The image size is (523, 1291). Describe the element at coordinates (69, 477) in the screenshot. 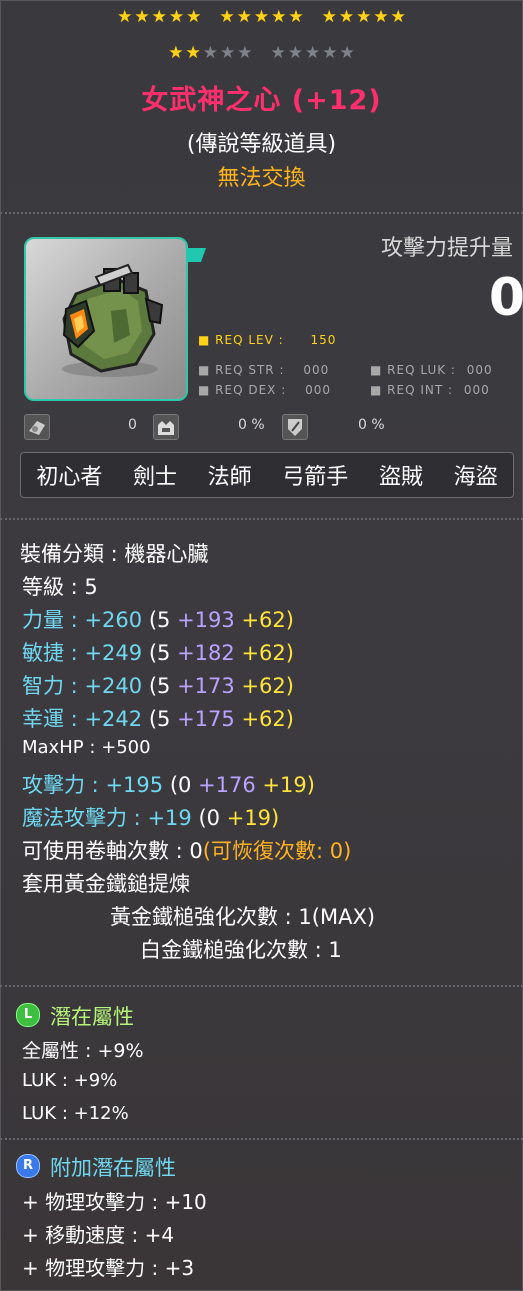

I see `job-beginner: 初心者` at that location.